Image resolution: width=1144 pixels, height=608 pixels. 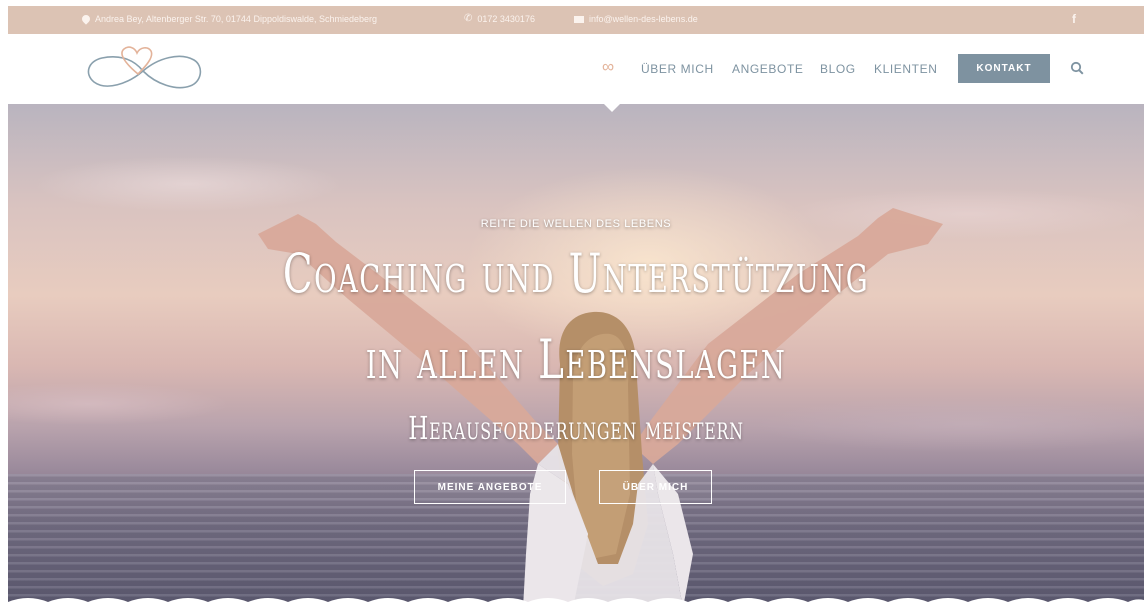 What do you see at coordinates (506, 19) in the screenshot?
I see `phone-text: 0172 3430176` at bounding box center [506, 19].